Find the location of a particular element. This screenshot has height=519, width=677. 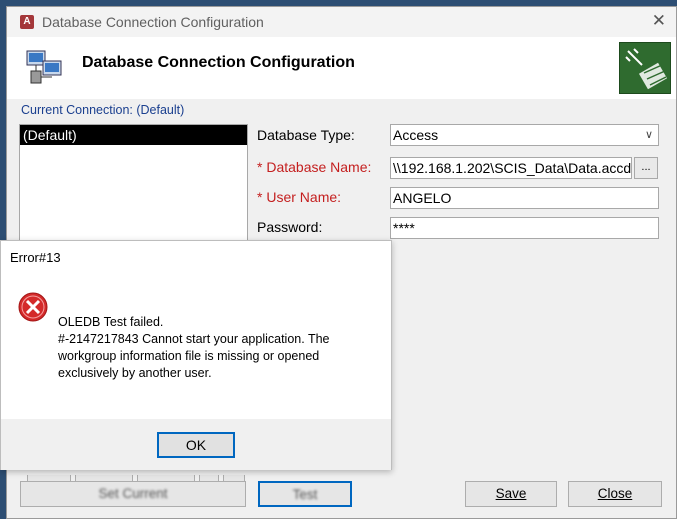

password-label: Password: is located at coordinates (290, 227).